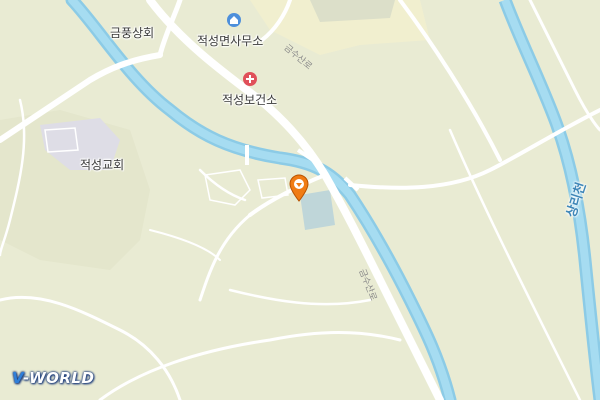 The image size is (600, 400). I want to click on place-label-office: 적성면사무소, so click(230, 41).